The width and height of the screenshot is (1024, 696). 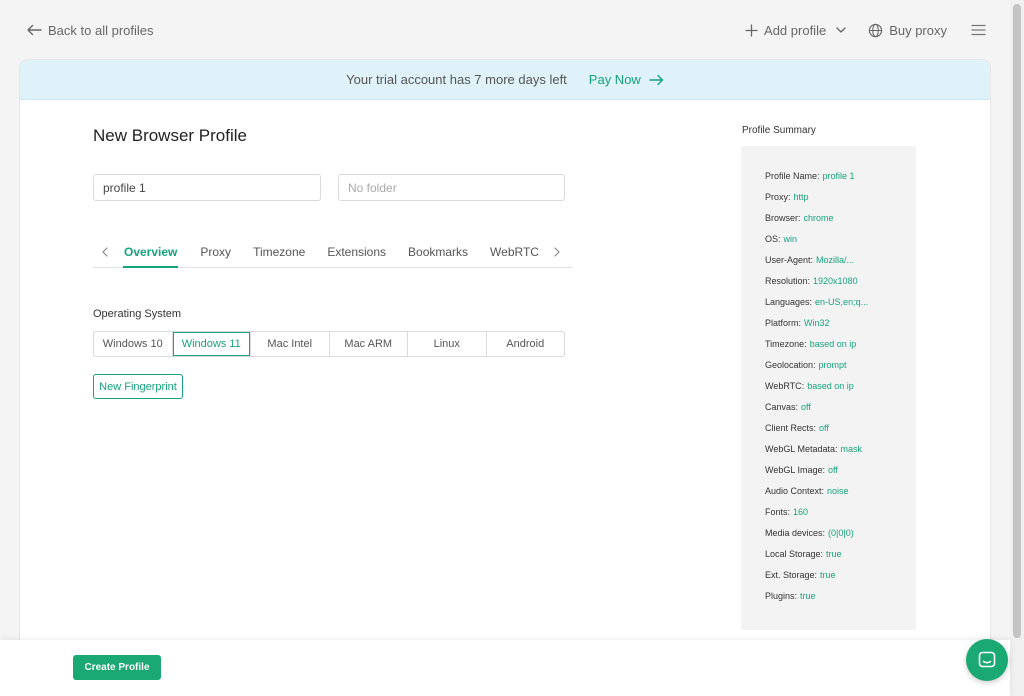 I want to click on chat-icon, so click(x=987, y=660).